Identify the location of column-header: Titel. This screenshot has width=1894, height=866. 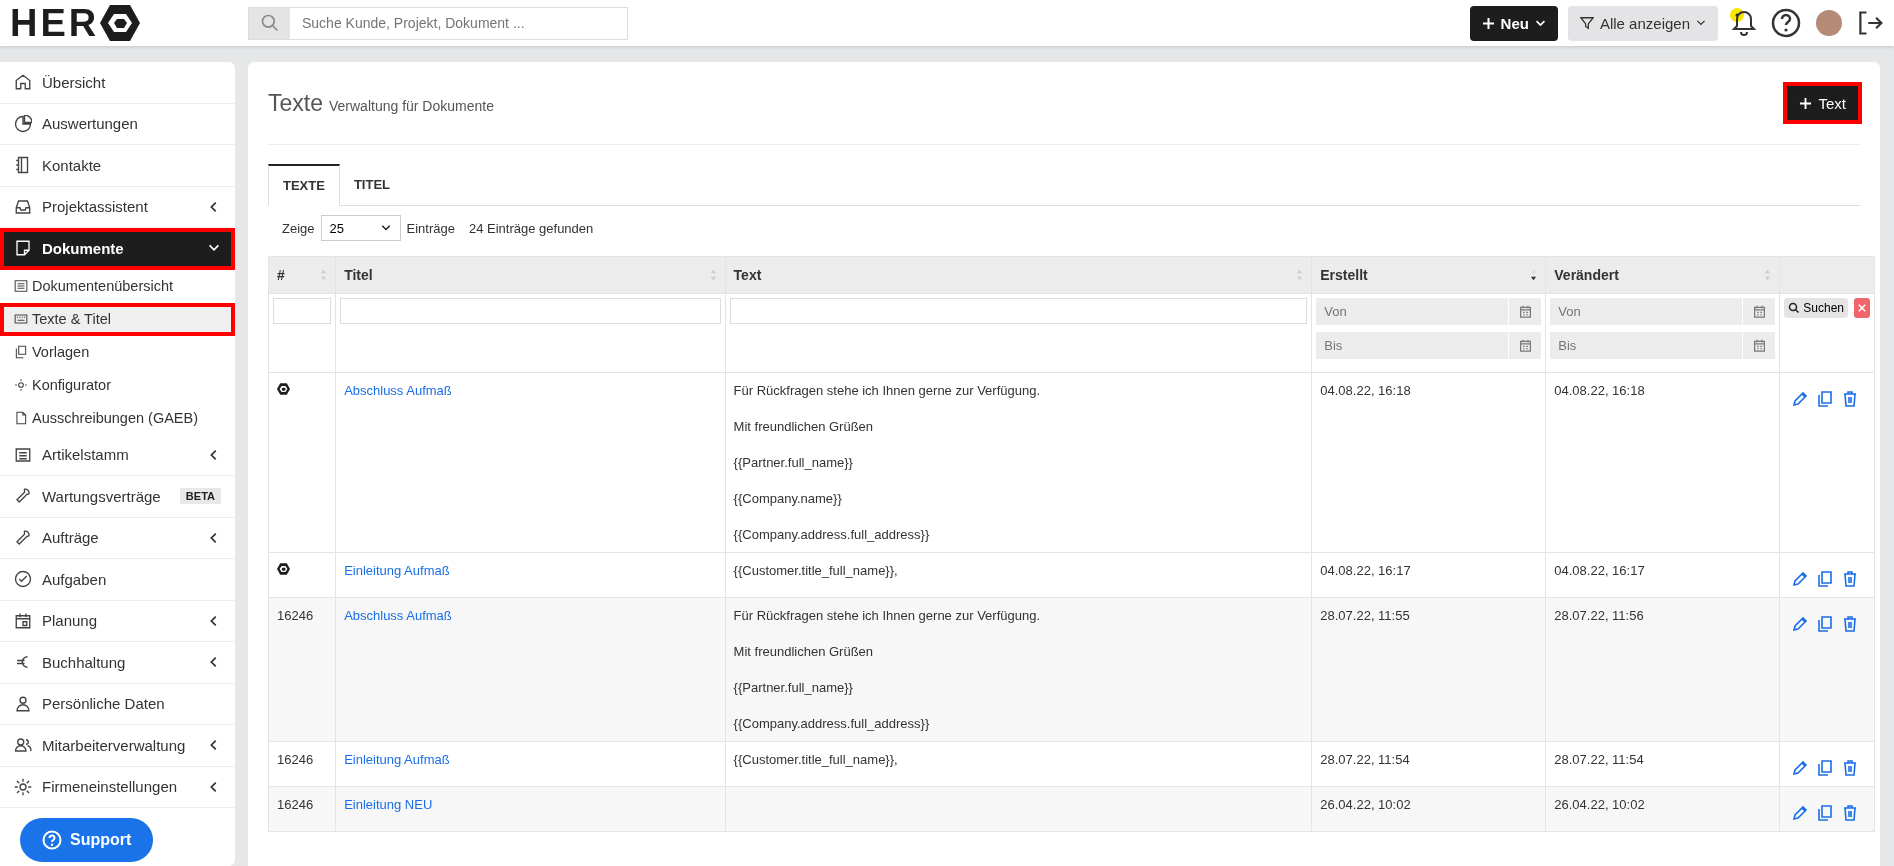
(530, 275).